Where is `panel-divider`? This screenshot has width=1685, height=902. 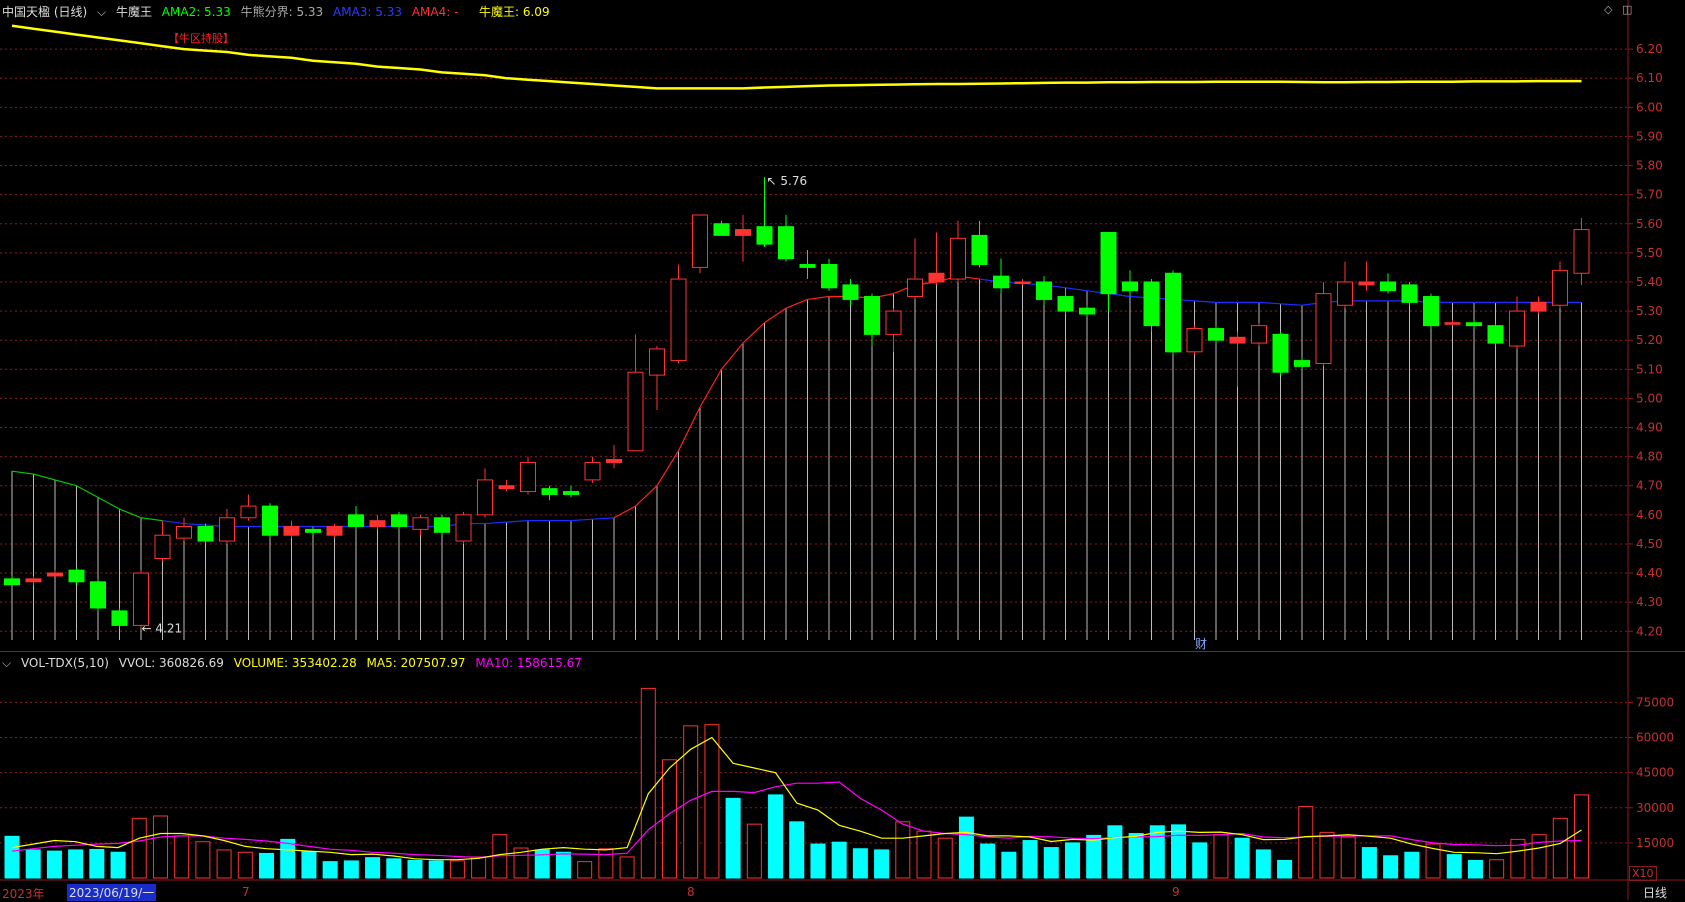 panel-divider is located at coordinates (842, 651).